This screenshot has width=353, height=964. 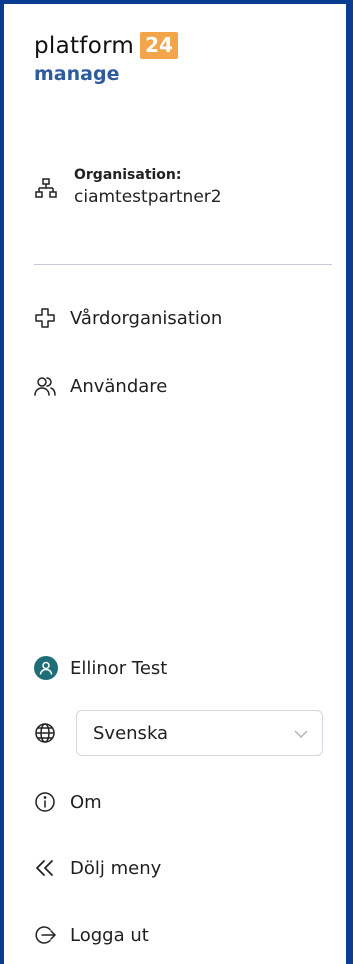 What do you see at coordinates (45, 802) in the screenshot?
I see `info-icon` at bounding box center [45, 802].